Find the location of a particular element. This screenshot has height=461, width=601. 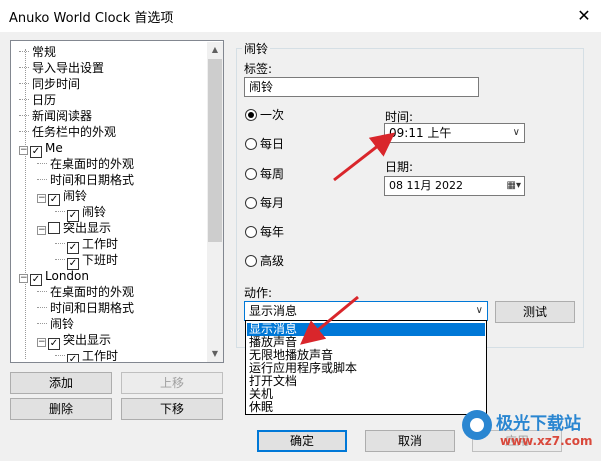

arrow-to-play-sound-icon is located at coordinates (329, 320).